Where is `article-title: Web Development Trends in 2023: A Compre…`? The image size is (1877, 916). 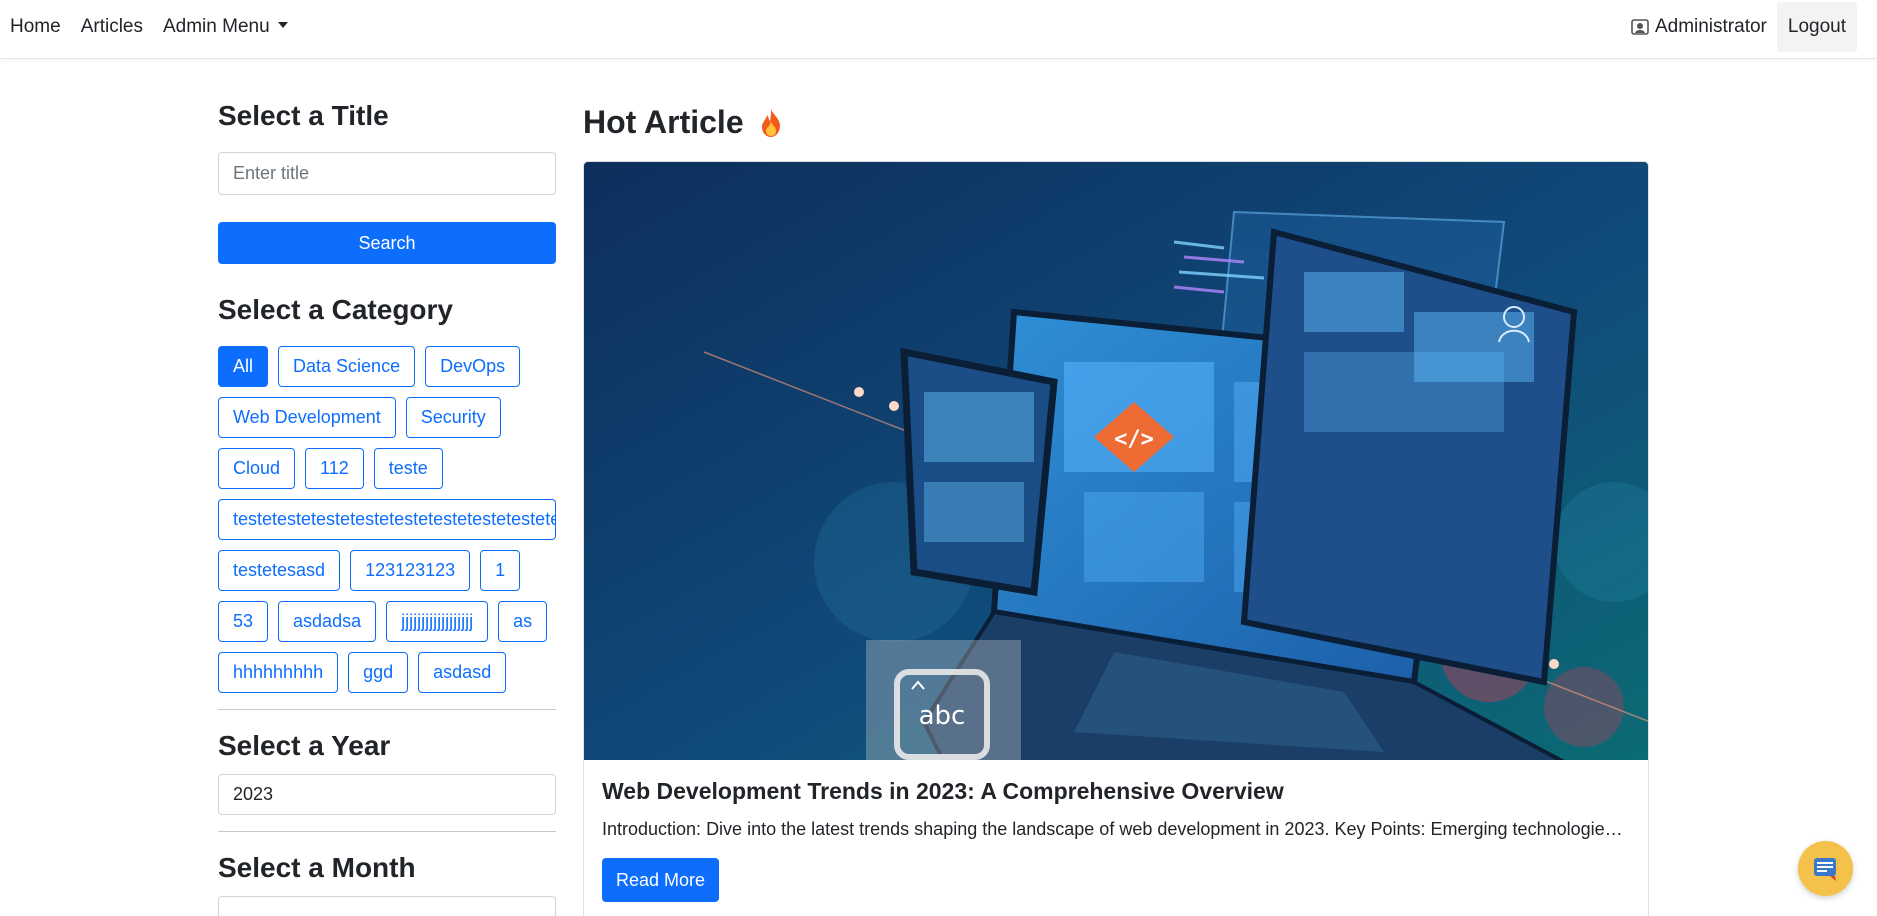 article-title: Web Development Trends in 2023: A Compre… is located at coordinates (1116, 791).